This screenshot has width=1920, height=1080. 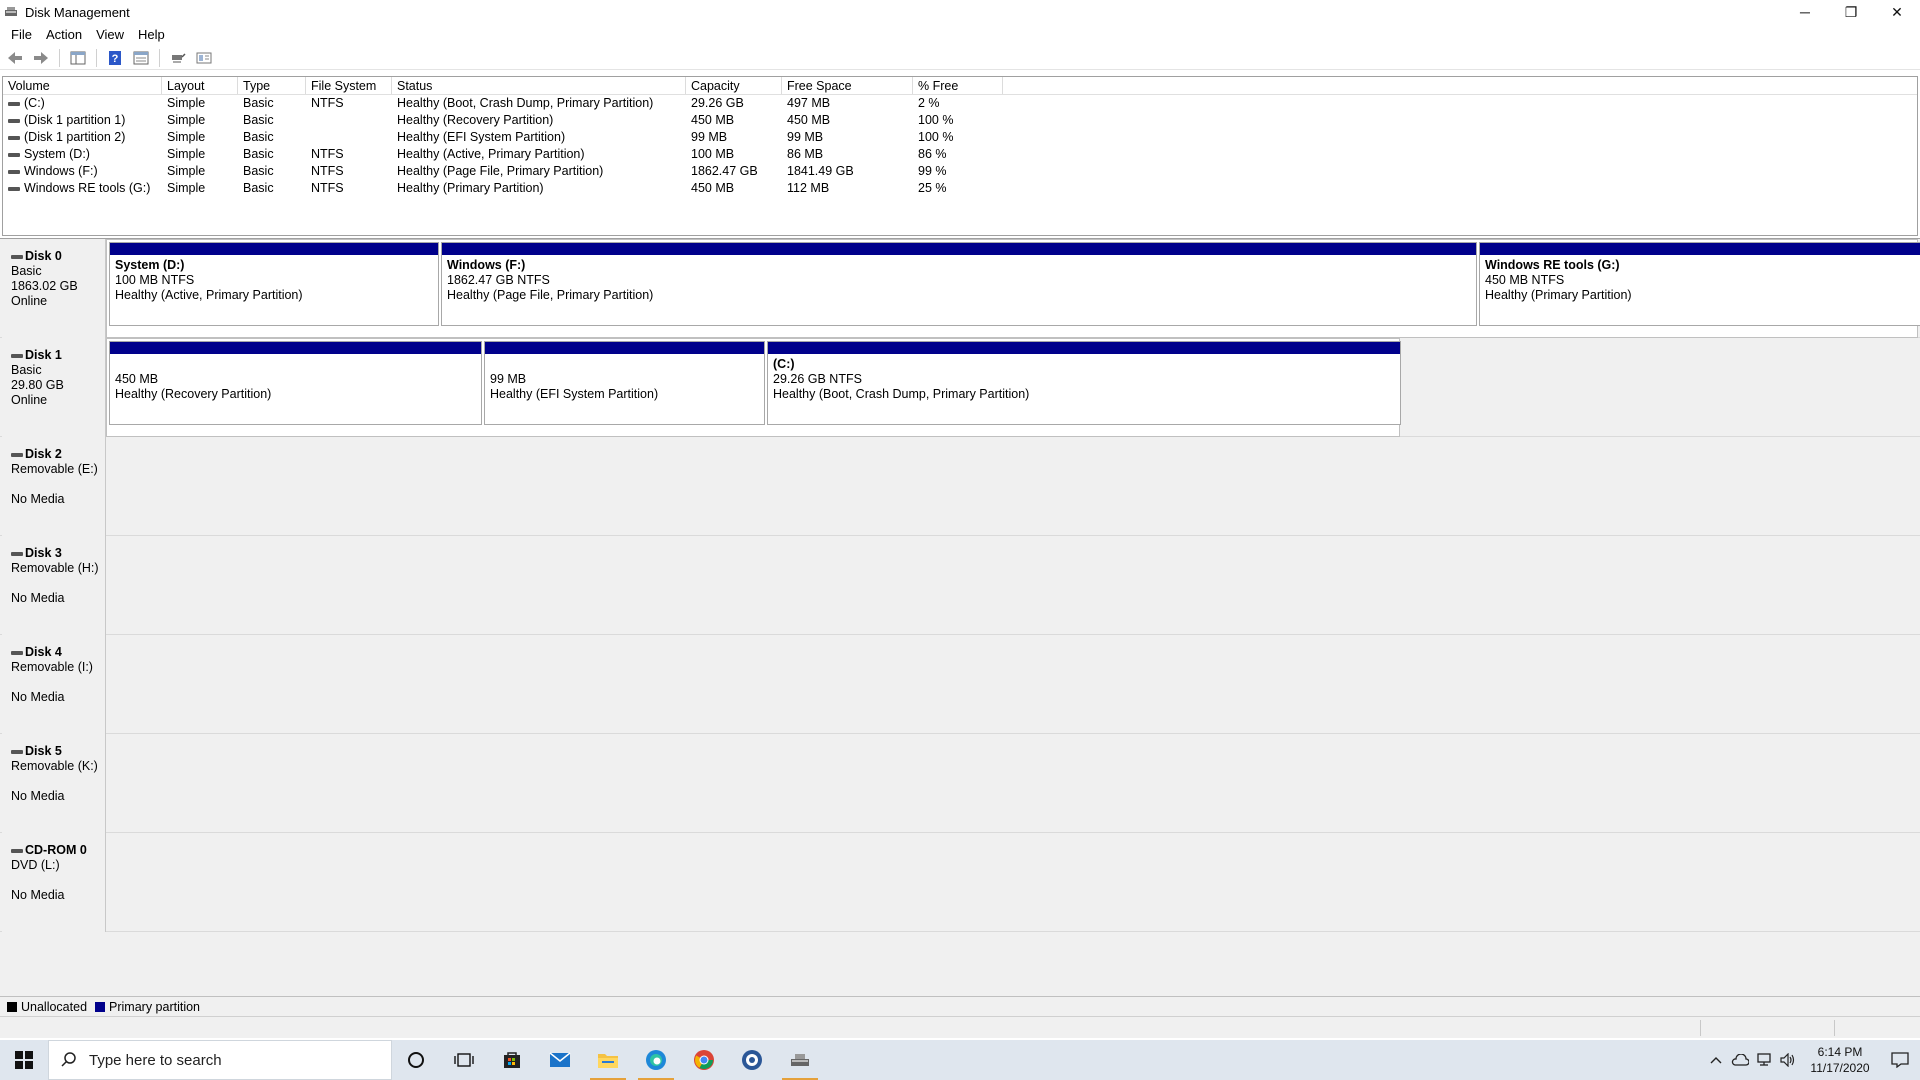 What do you see at coordinates (464, 1060) in the screenshot?
I see `task-view-icon` at bounding box center [464, 1060].